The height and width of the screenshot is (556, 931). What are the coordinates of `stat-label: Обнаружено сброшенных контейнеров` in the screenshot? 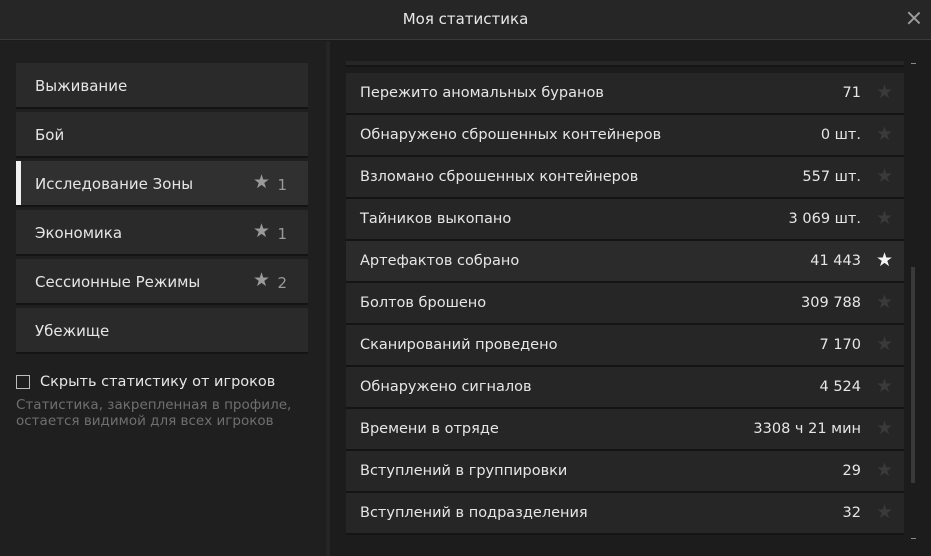 It's located at (511, 135).